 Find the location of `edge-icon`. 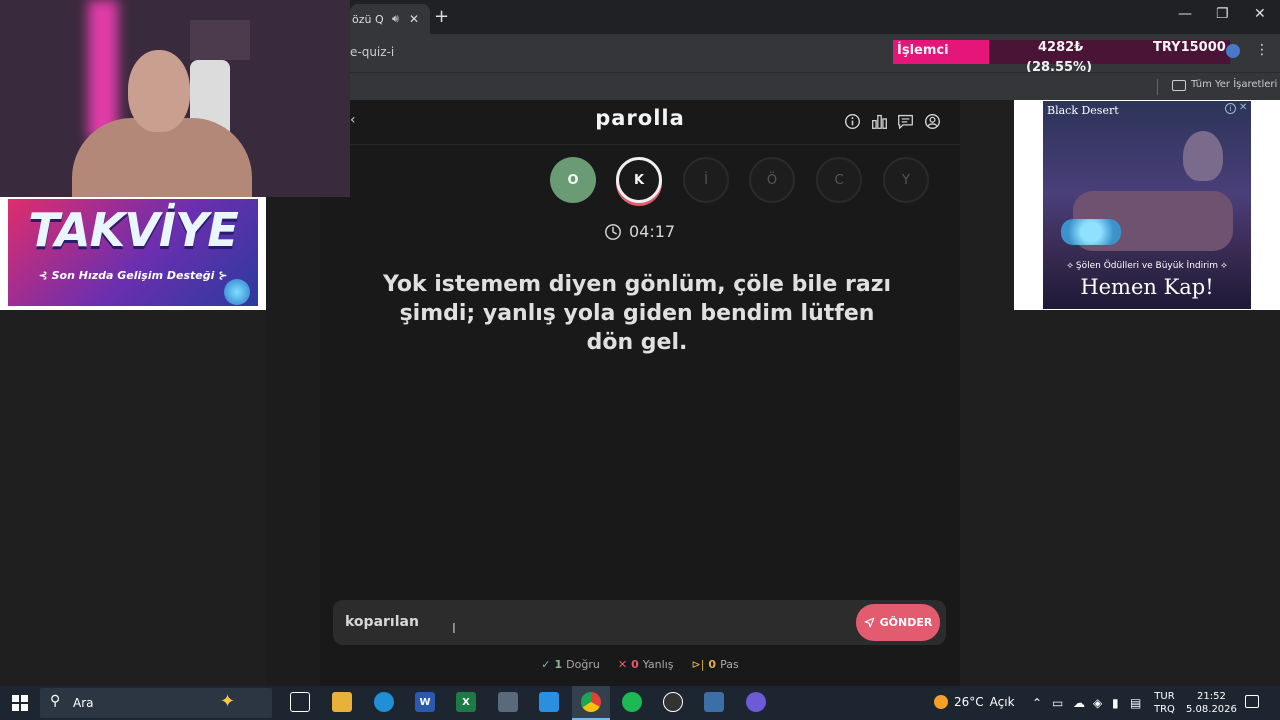

edge-icon is located at coordinates (384, 702).